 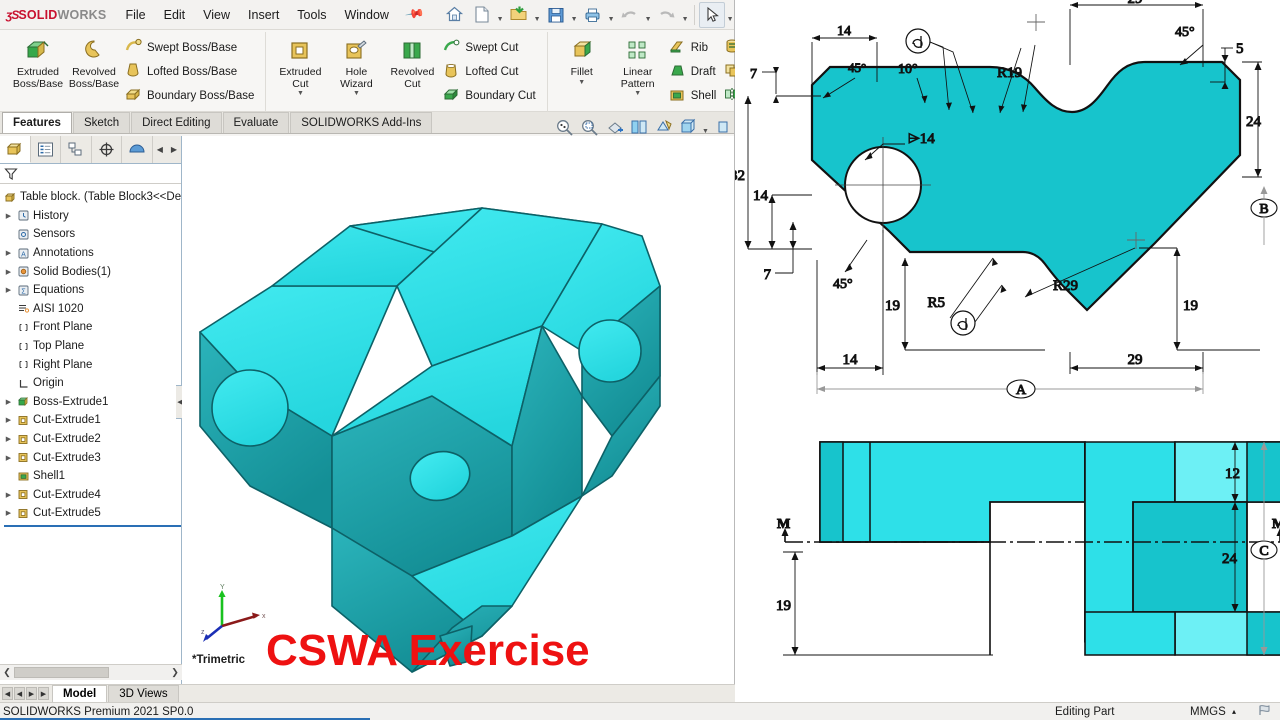 What do you see at coordinates (92, 197) in the screenshot?
I see `tree-root-item: Table block. (Table Block3<<De` at bounding box center [92, 197].